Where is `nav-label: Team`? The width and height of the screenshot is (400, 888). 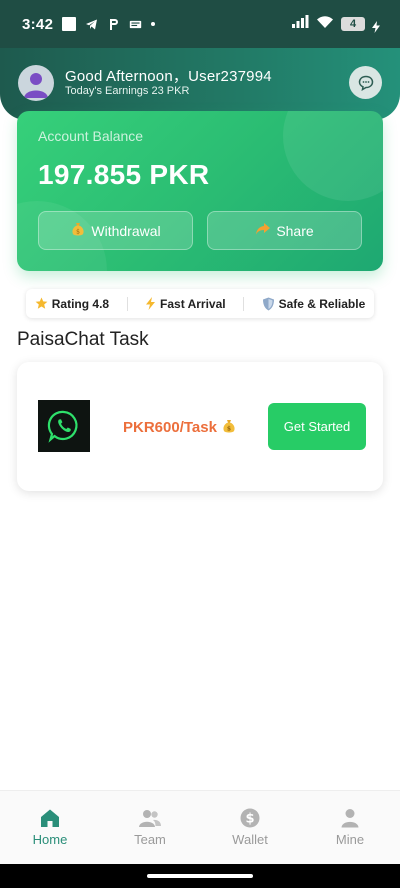 nav-label: Team is located at coordinates (150, 839).